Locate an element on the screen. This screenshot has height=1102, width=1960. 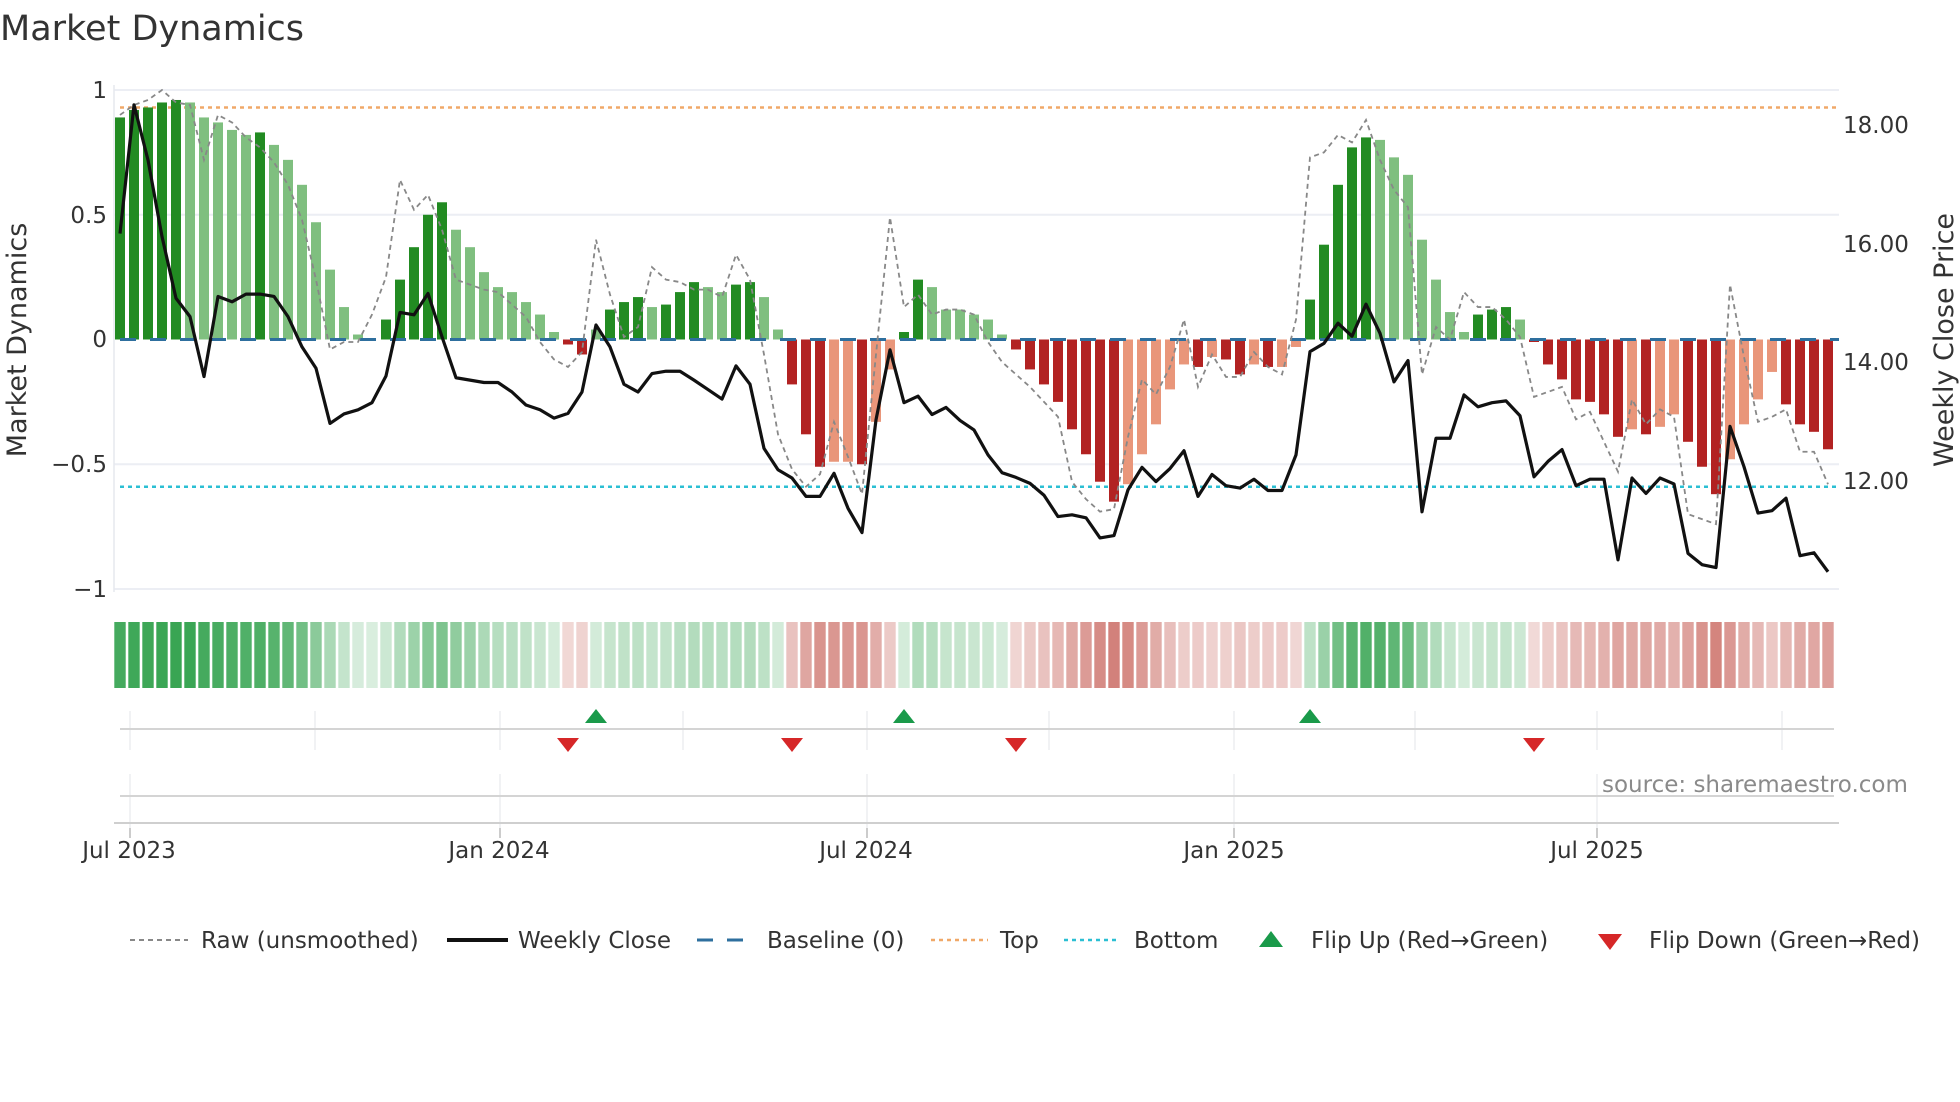
x-tick: Jul 2024 is located at coordinates (865, 851).